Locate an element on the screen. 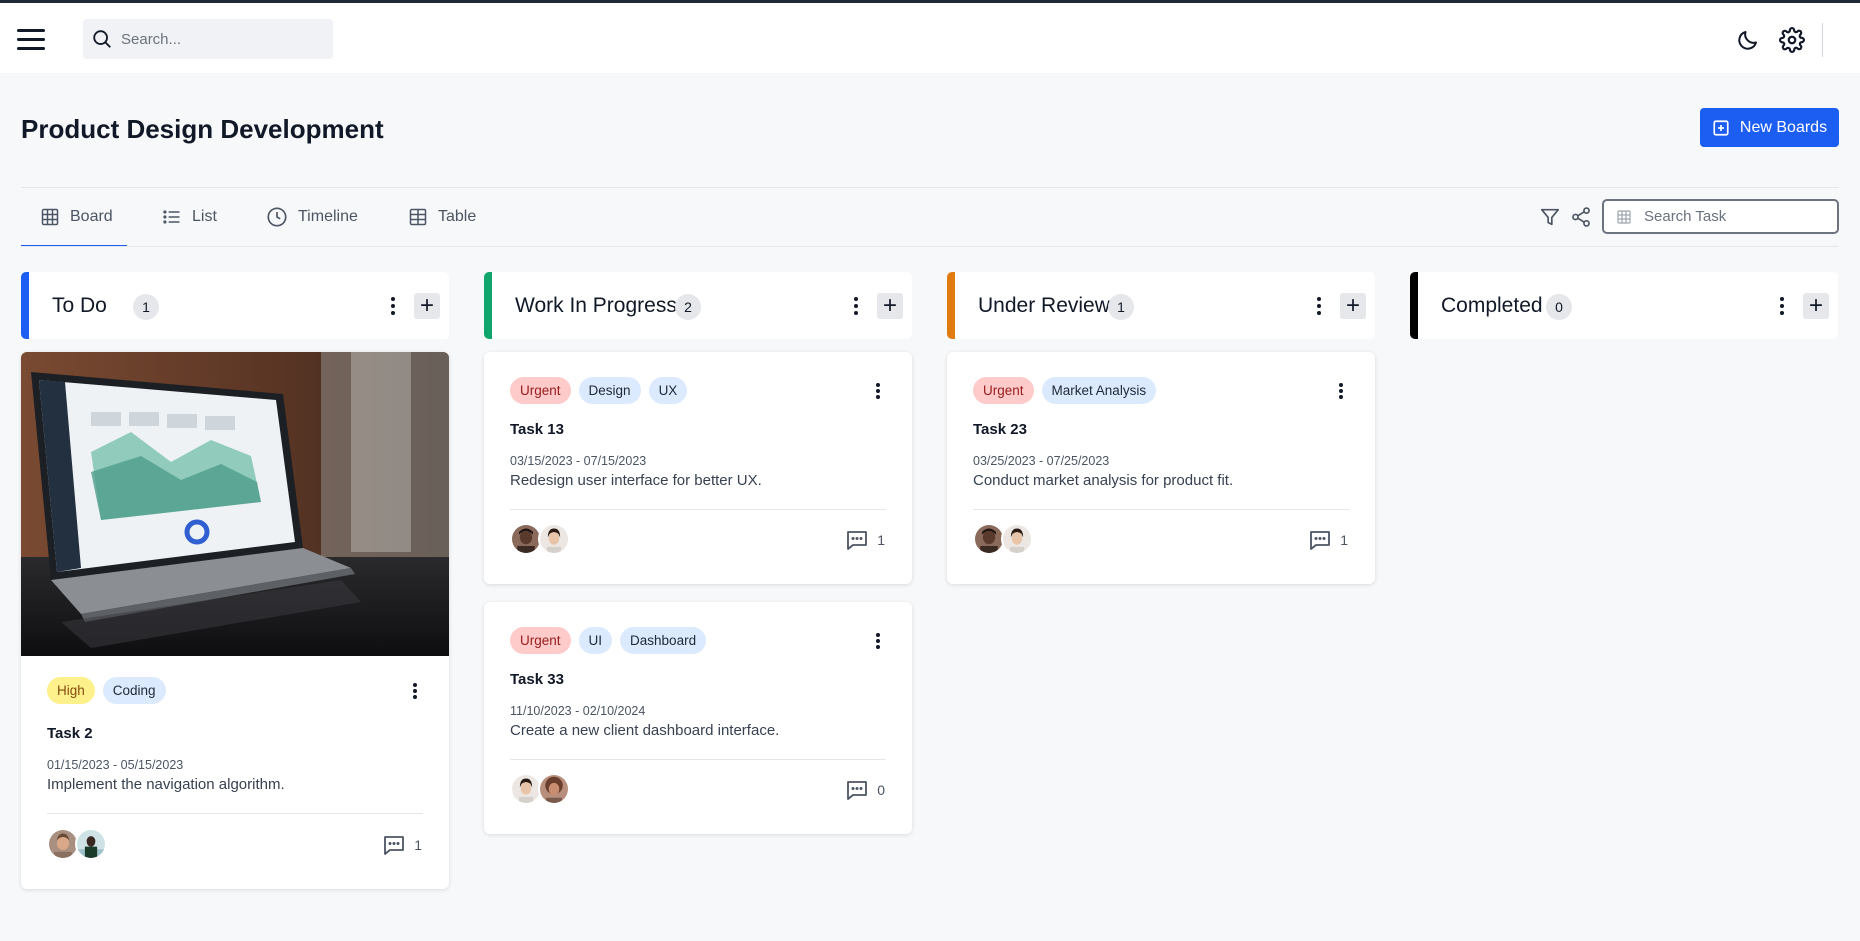  share-button is located at coordinates (1581, 217).